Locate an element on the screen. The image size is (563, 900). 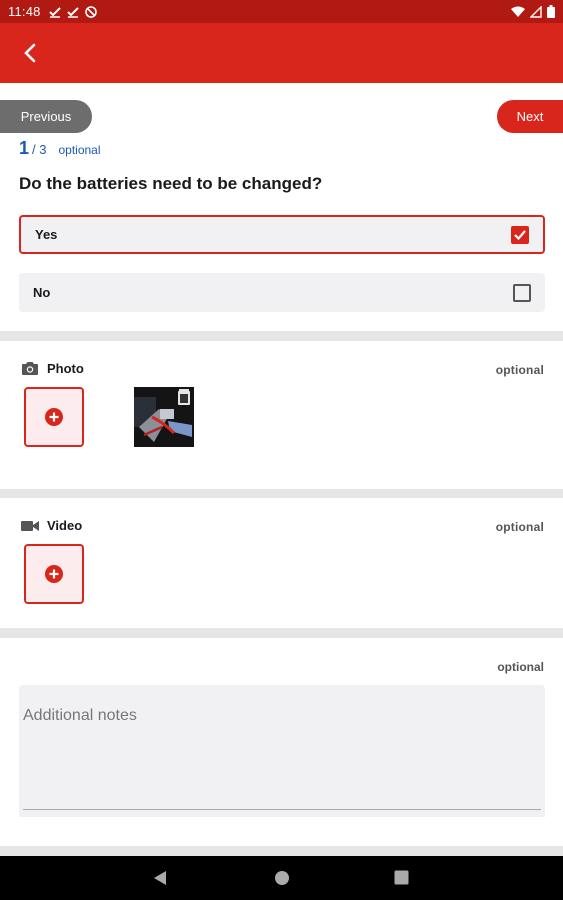
video-section-header: Video is located at coordinates (51, 525).